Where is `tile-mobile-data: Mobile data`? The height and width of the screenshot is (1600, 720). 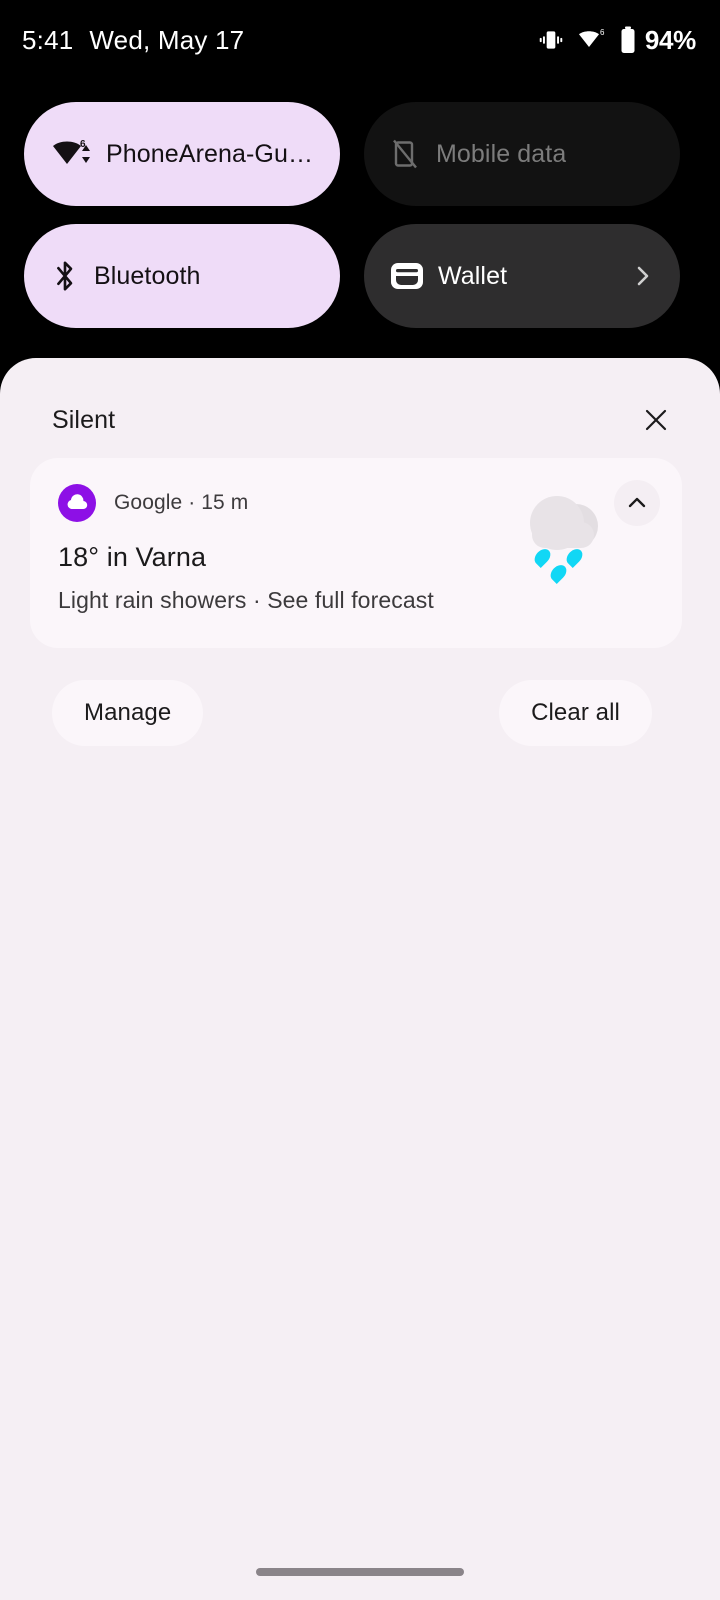 tile-mobile-data: Mobile data is located at coordinates (522, 154).